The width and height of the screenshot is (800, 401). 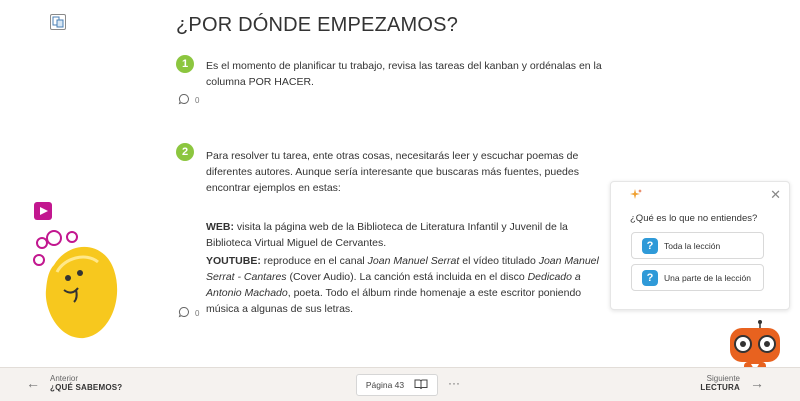 I want to click on step-number-2: 2, so click(x=185, y=152).